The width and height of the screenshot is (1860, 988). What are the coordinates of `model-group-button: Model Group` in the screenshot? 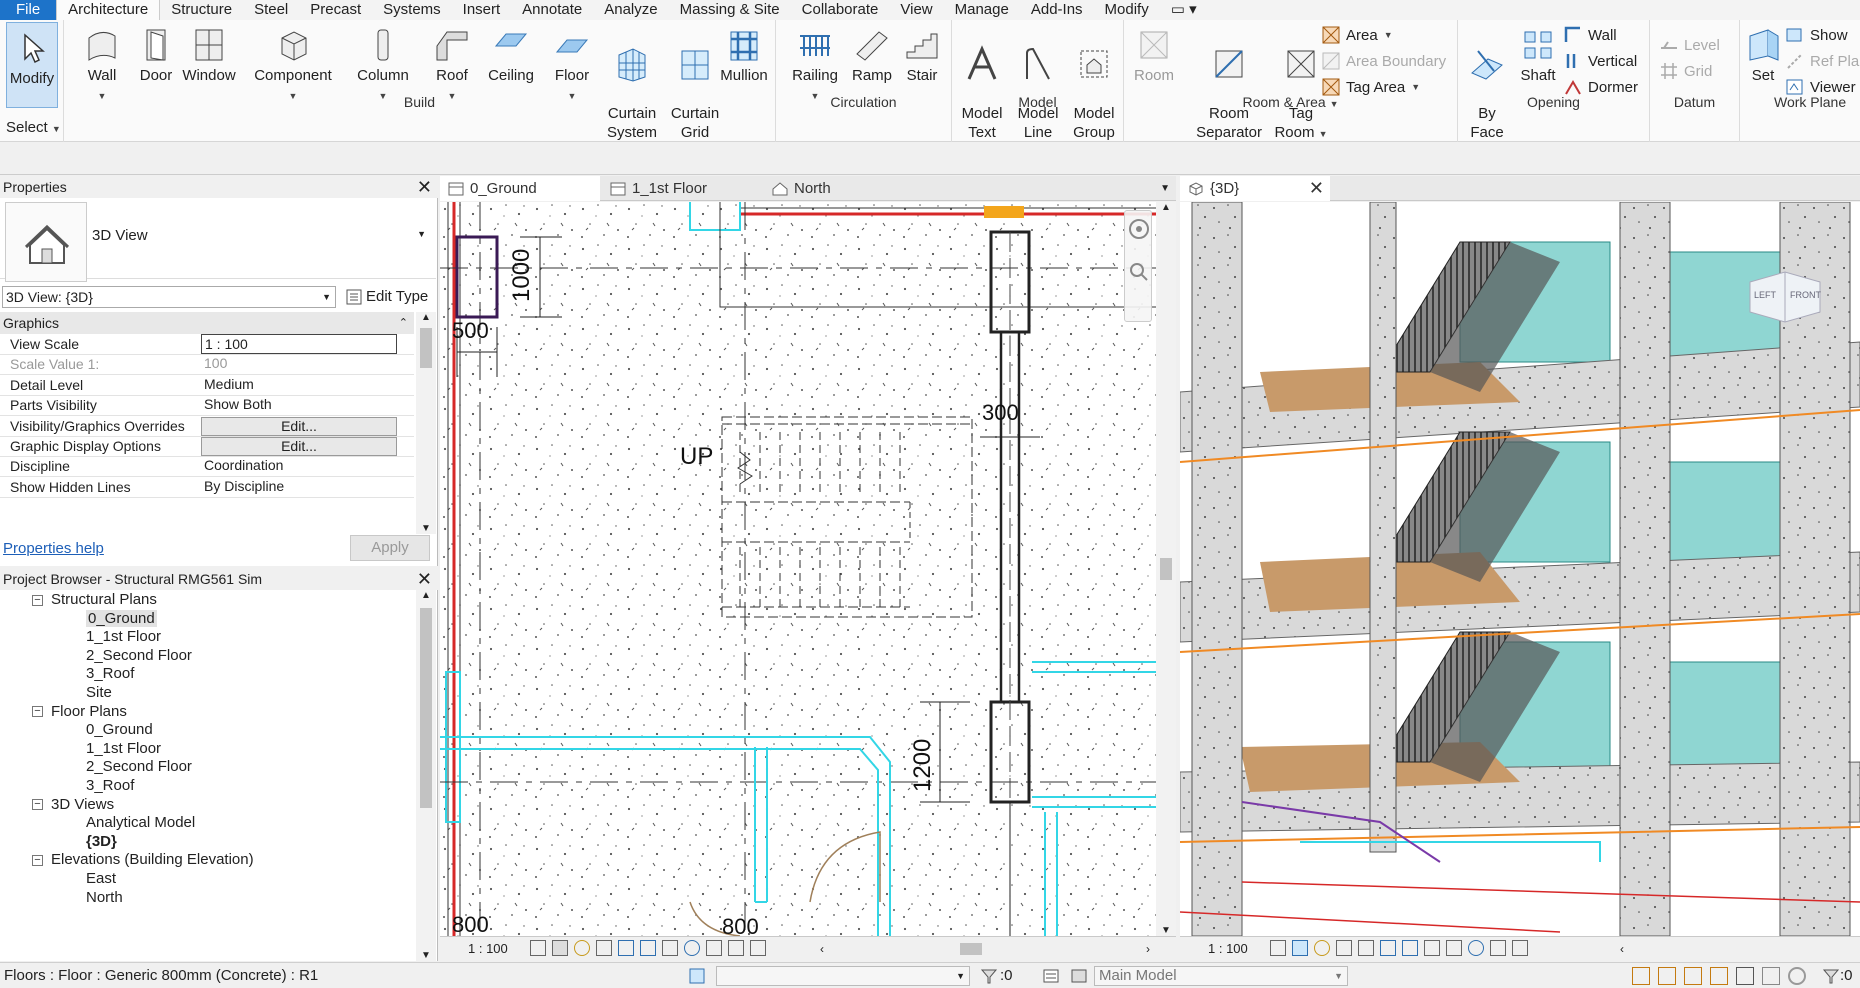 It's located at (1094, 84).